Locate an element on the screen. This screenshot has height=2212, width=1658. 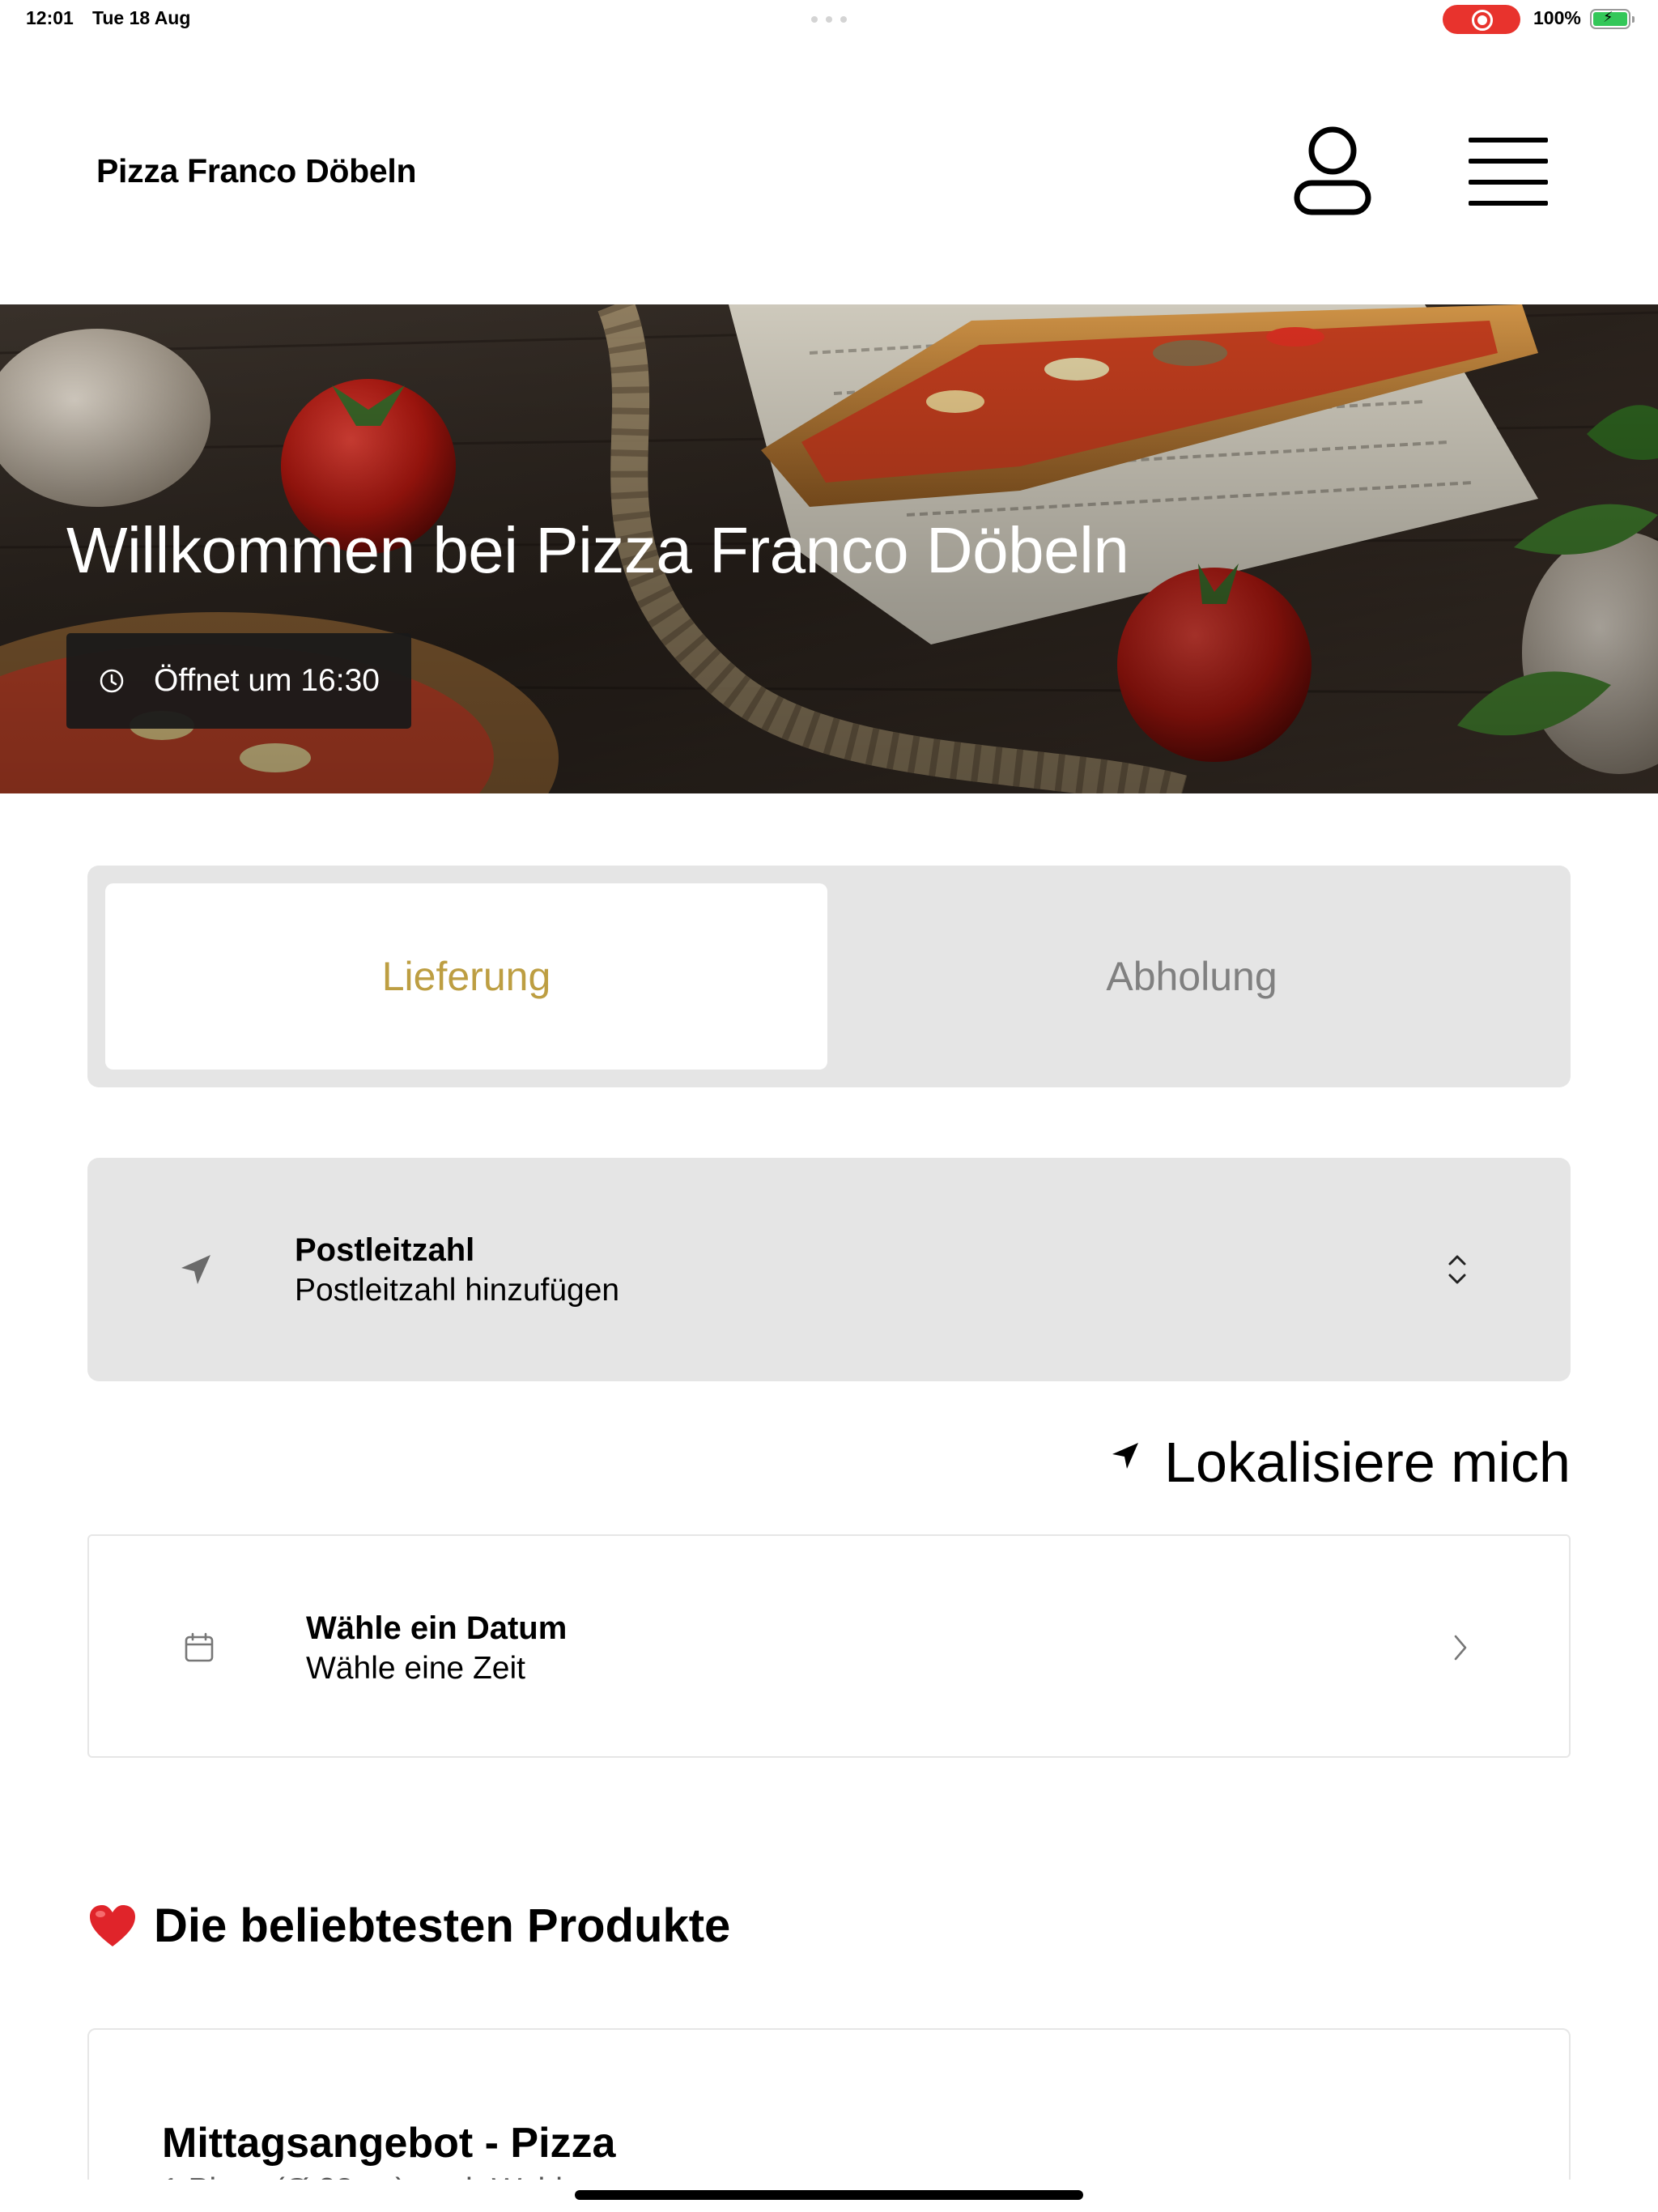
chevron-up-down-icon is located at coordinates (1457, 1270).